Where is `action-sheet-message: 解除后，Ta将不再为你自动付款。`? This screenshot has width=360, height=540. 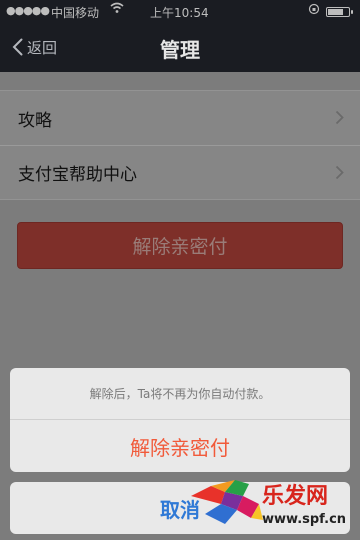 action-sheet-message: 解除后，Ta将不再为你自动付款。 is located at coordinates (180, 394).